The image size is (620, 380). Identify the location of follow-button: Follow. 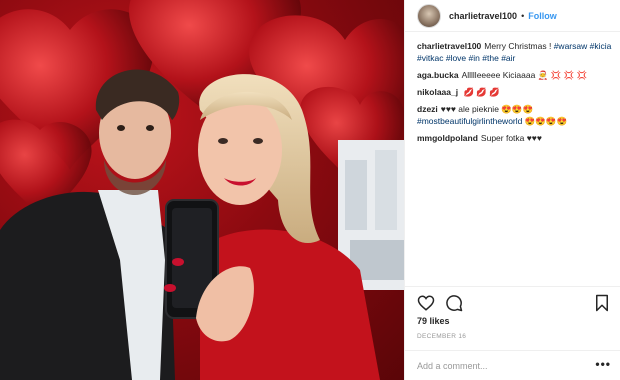
(542, 16).